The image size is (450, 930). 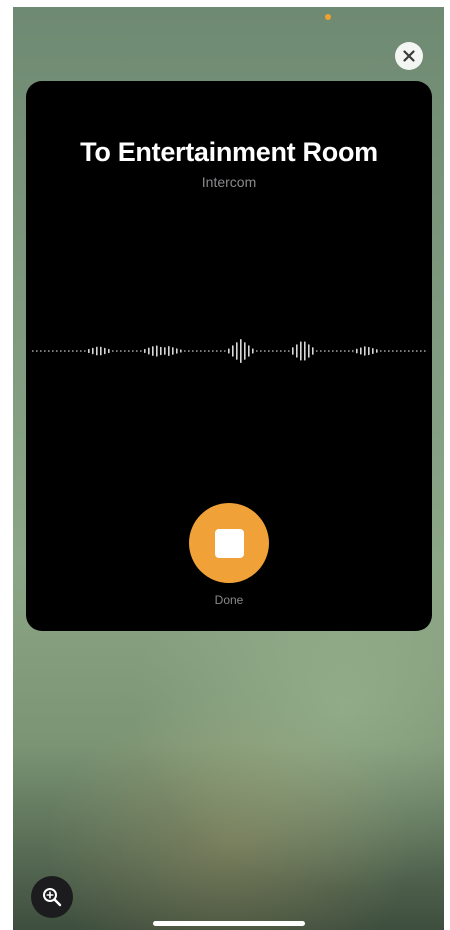 What do you see at coordinates (229, 923) in the screenshot?
I see `home-indicator` at bounding box center [229, 923].